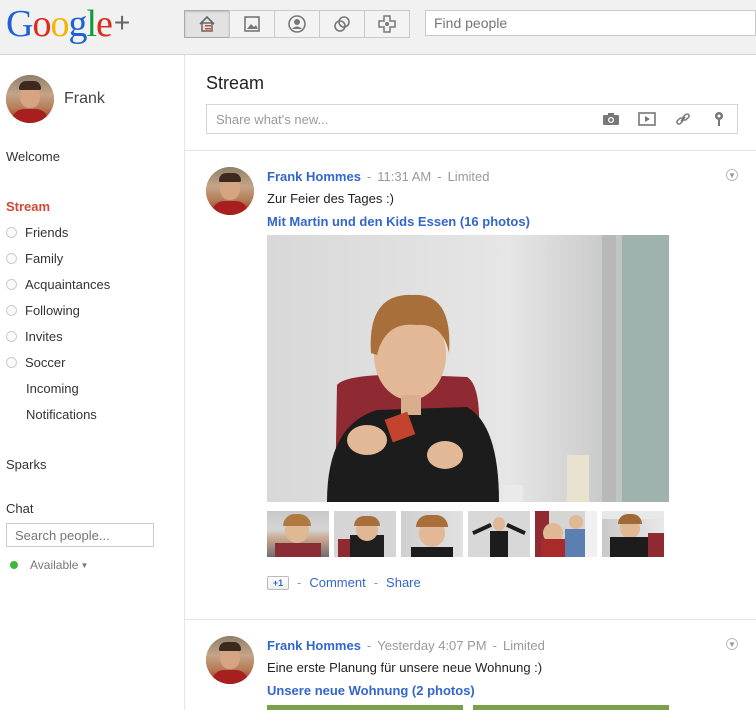 The height and width of the screenshot is (710, 756). I want to click on circle-invites: Invites, so click(34, 336).